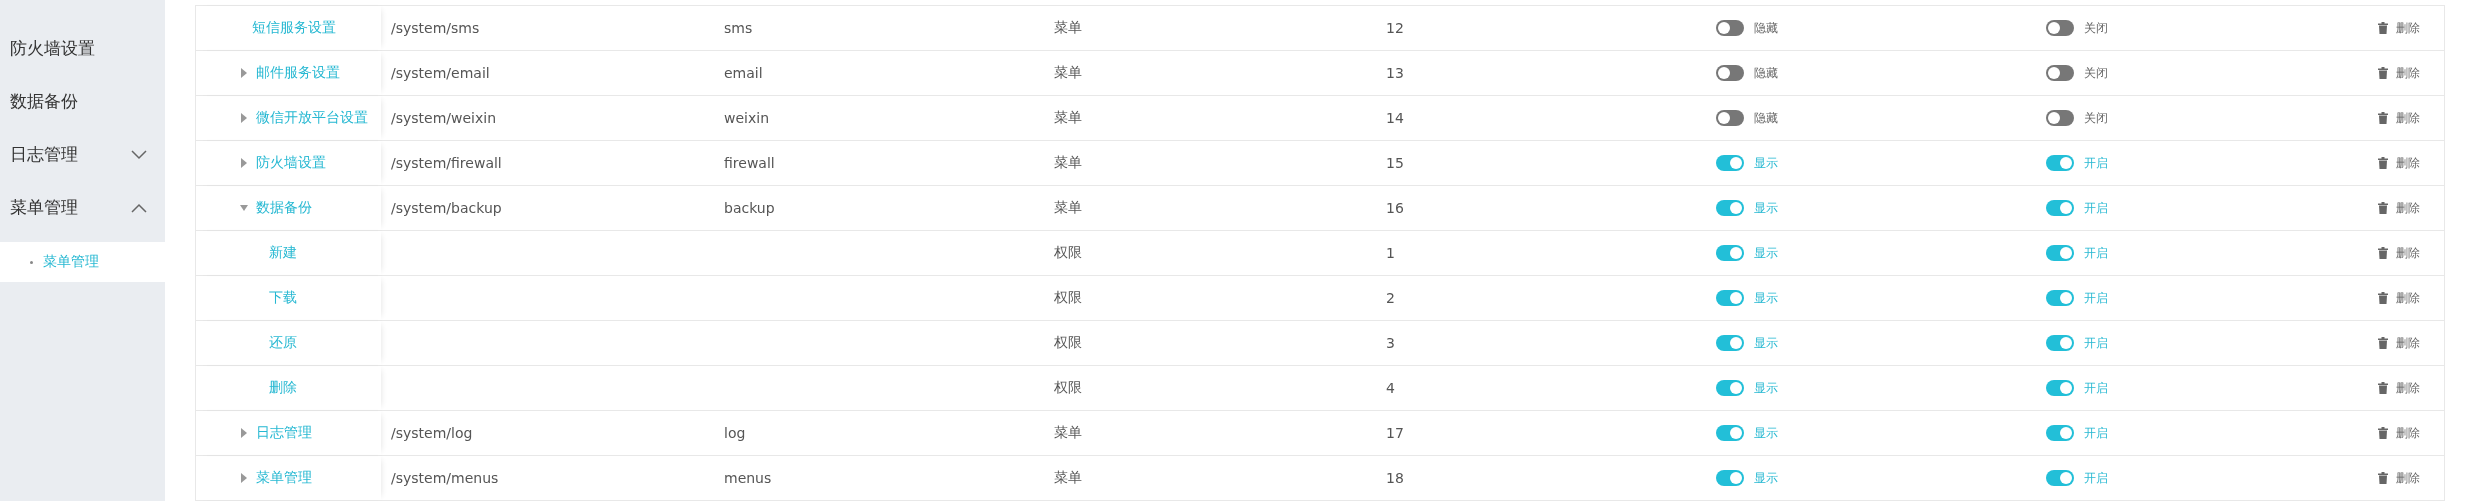 The image size is (2469, 501). Describe the element at coordinates (446, 163) in the screenshot. I see `table-cell: /system/firewall` at that location.